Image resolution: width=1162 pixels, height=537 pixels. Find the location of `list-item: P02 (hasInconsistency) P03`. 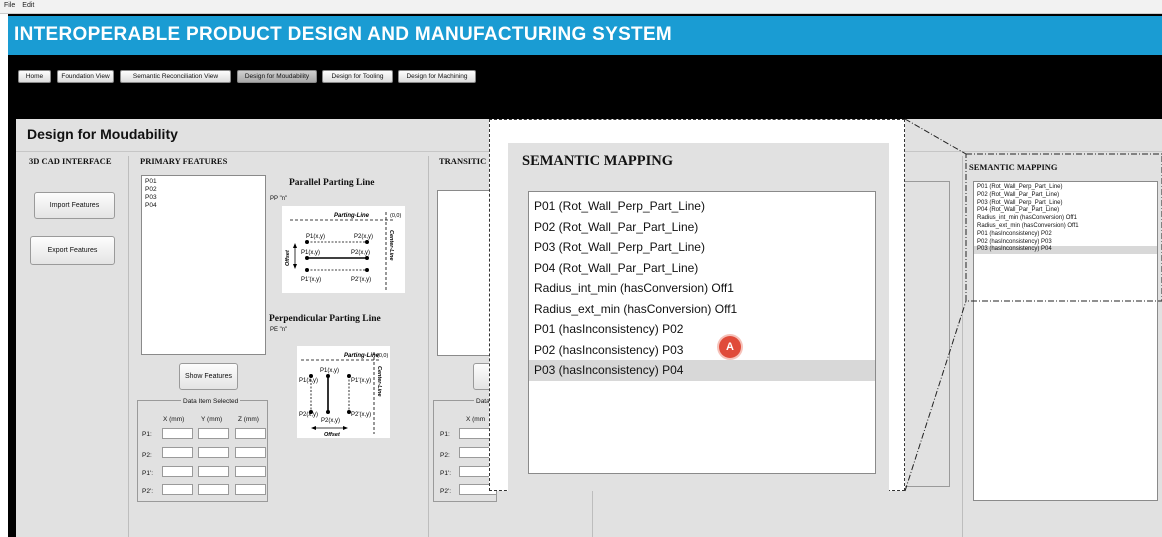

list-item: P02 (hasInconsistency) P03 is located at coordinates (702, 350).